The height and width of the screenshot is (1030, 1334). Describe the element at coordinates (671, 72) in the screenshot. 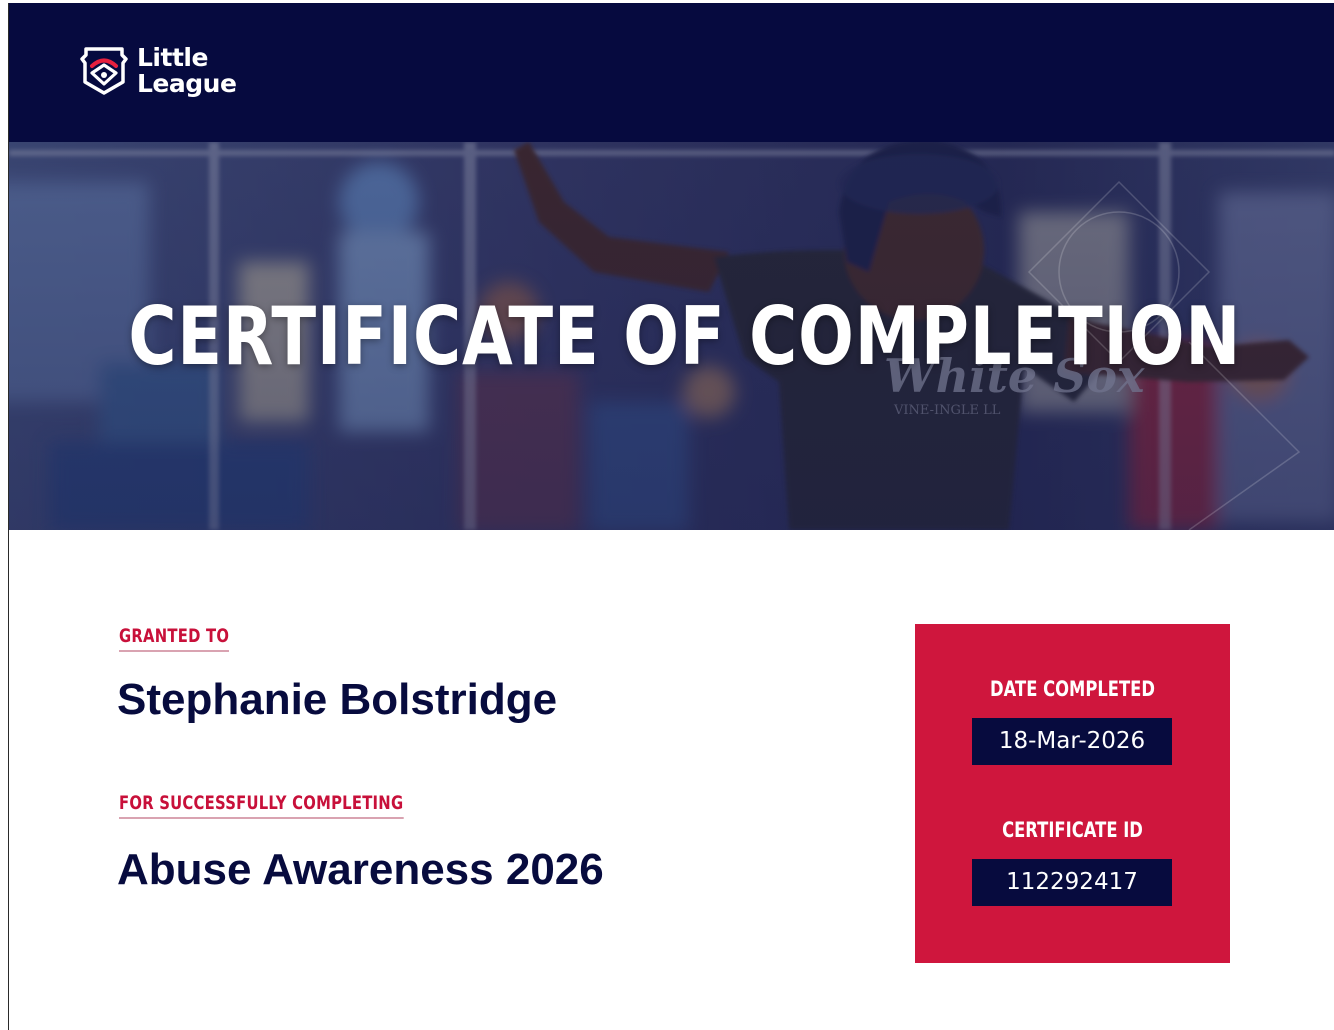

I see `header-bar: Little League` at that location.